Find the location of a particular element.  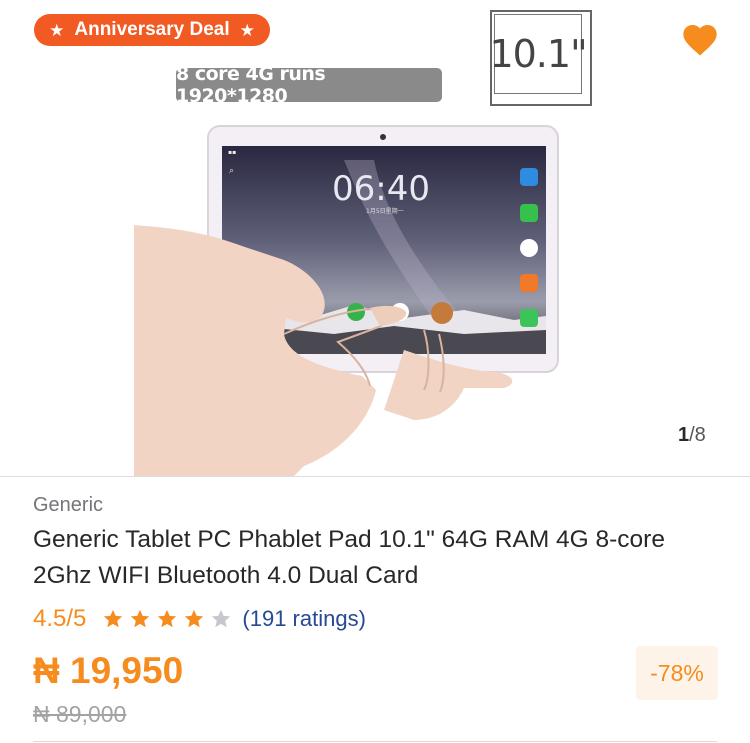

tablet-clock: 06:40 is located at coordinates (381, 189).